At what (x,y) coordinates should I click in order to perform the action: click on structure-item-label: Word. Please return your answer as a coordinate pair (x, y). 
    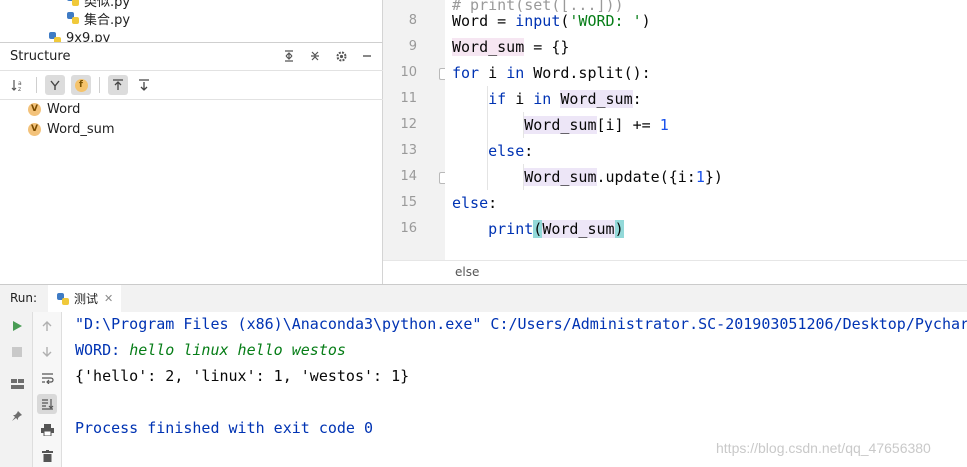
    Looking at the image, I should click on (64, 109).